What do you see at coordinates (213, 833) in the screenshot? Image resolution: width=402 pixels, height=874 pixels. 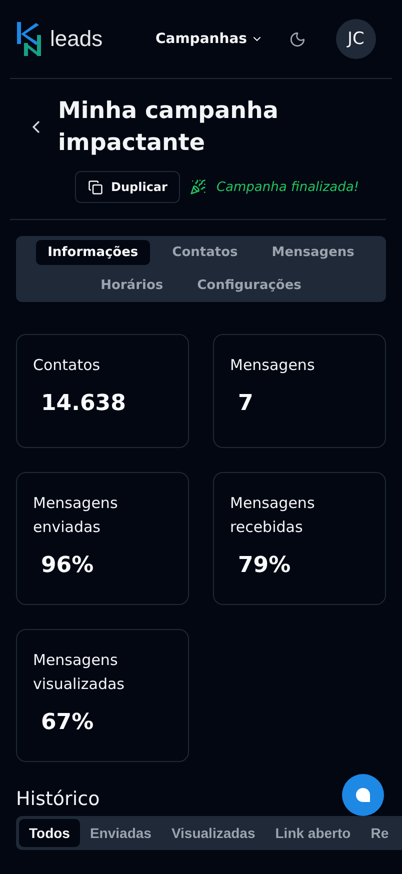 I see `filter-tab: Visualizadas` at bounding box center [213, 833].